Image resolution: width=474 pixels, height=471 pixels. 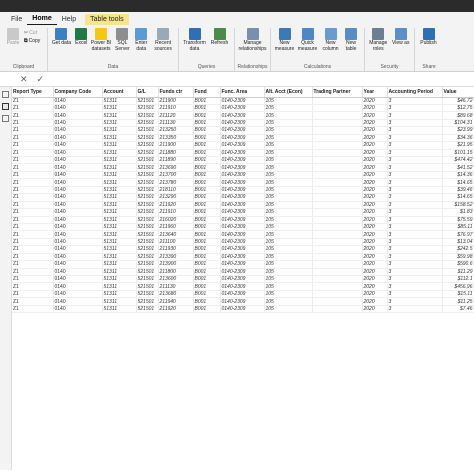 What do you see at coordinates (242, 92) in the screenshot?
I see `column-header: Func. Area` at bounding box center [242, 92].